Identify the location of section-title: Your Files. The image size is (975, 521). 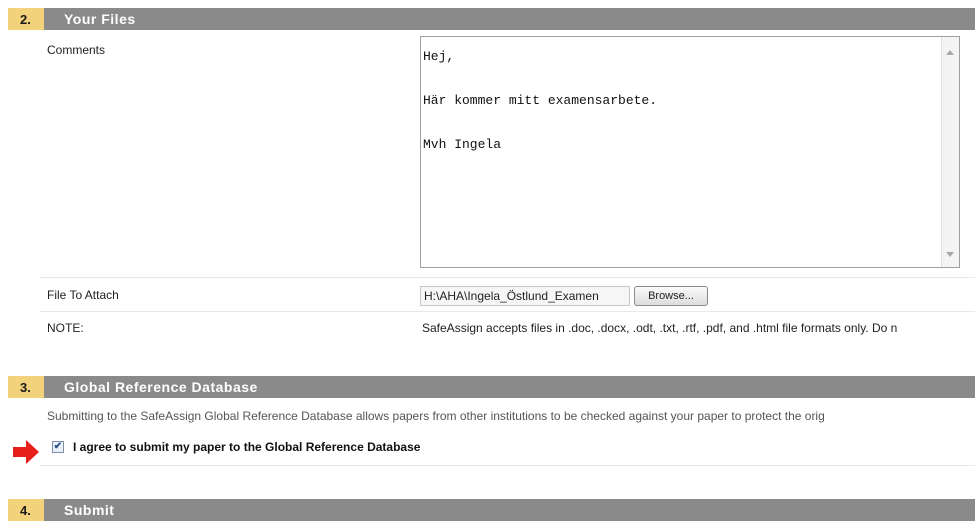
(100, 19).